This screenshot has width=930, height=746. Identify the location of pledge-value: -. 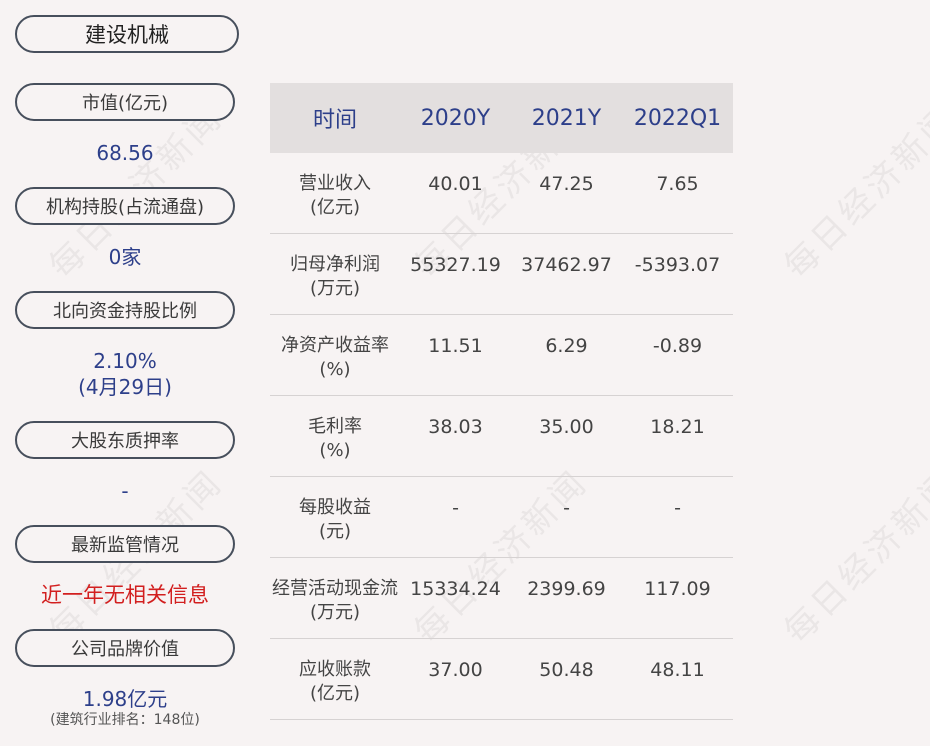
(125, 491).